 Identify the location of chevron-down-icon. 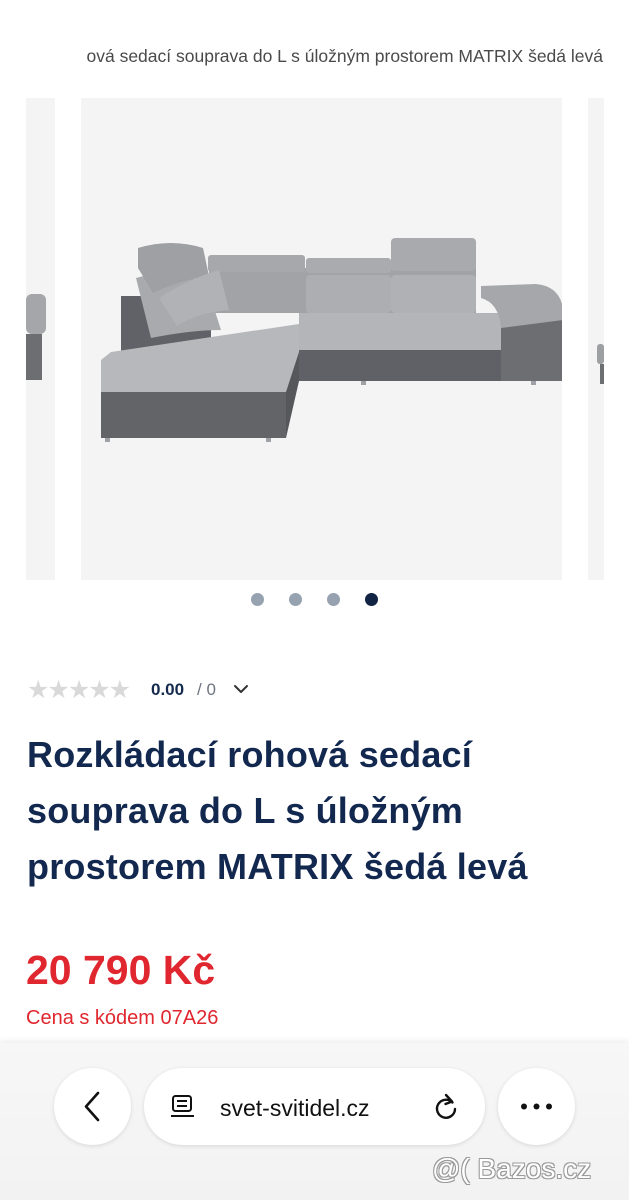
(241, 689).